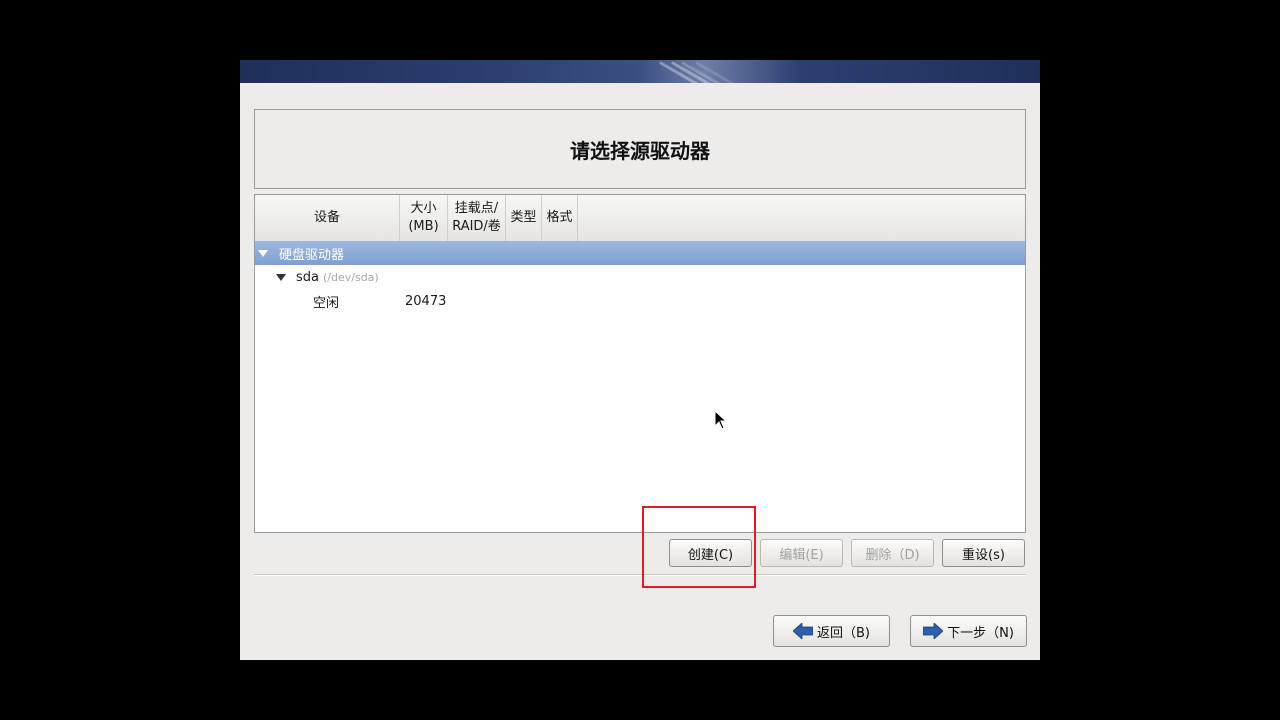  What do you see at coordinates (892, 553) in the screenshot?
I see `delete-button: 删除（D)` at bounding box center [892, 553].